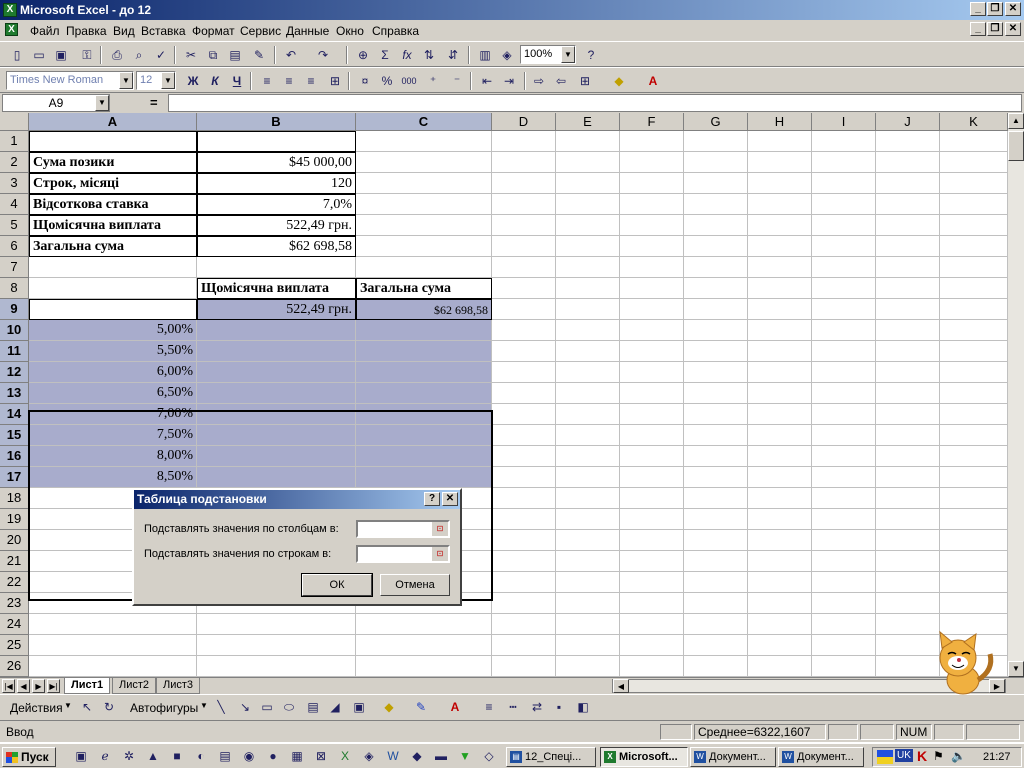 Image resolution: width=1024 pixels, height=768 pixels. Describe the element at coordinates (908, 435) in the screenshot. I see `cell-j15` at that location.